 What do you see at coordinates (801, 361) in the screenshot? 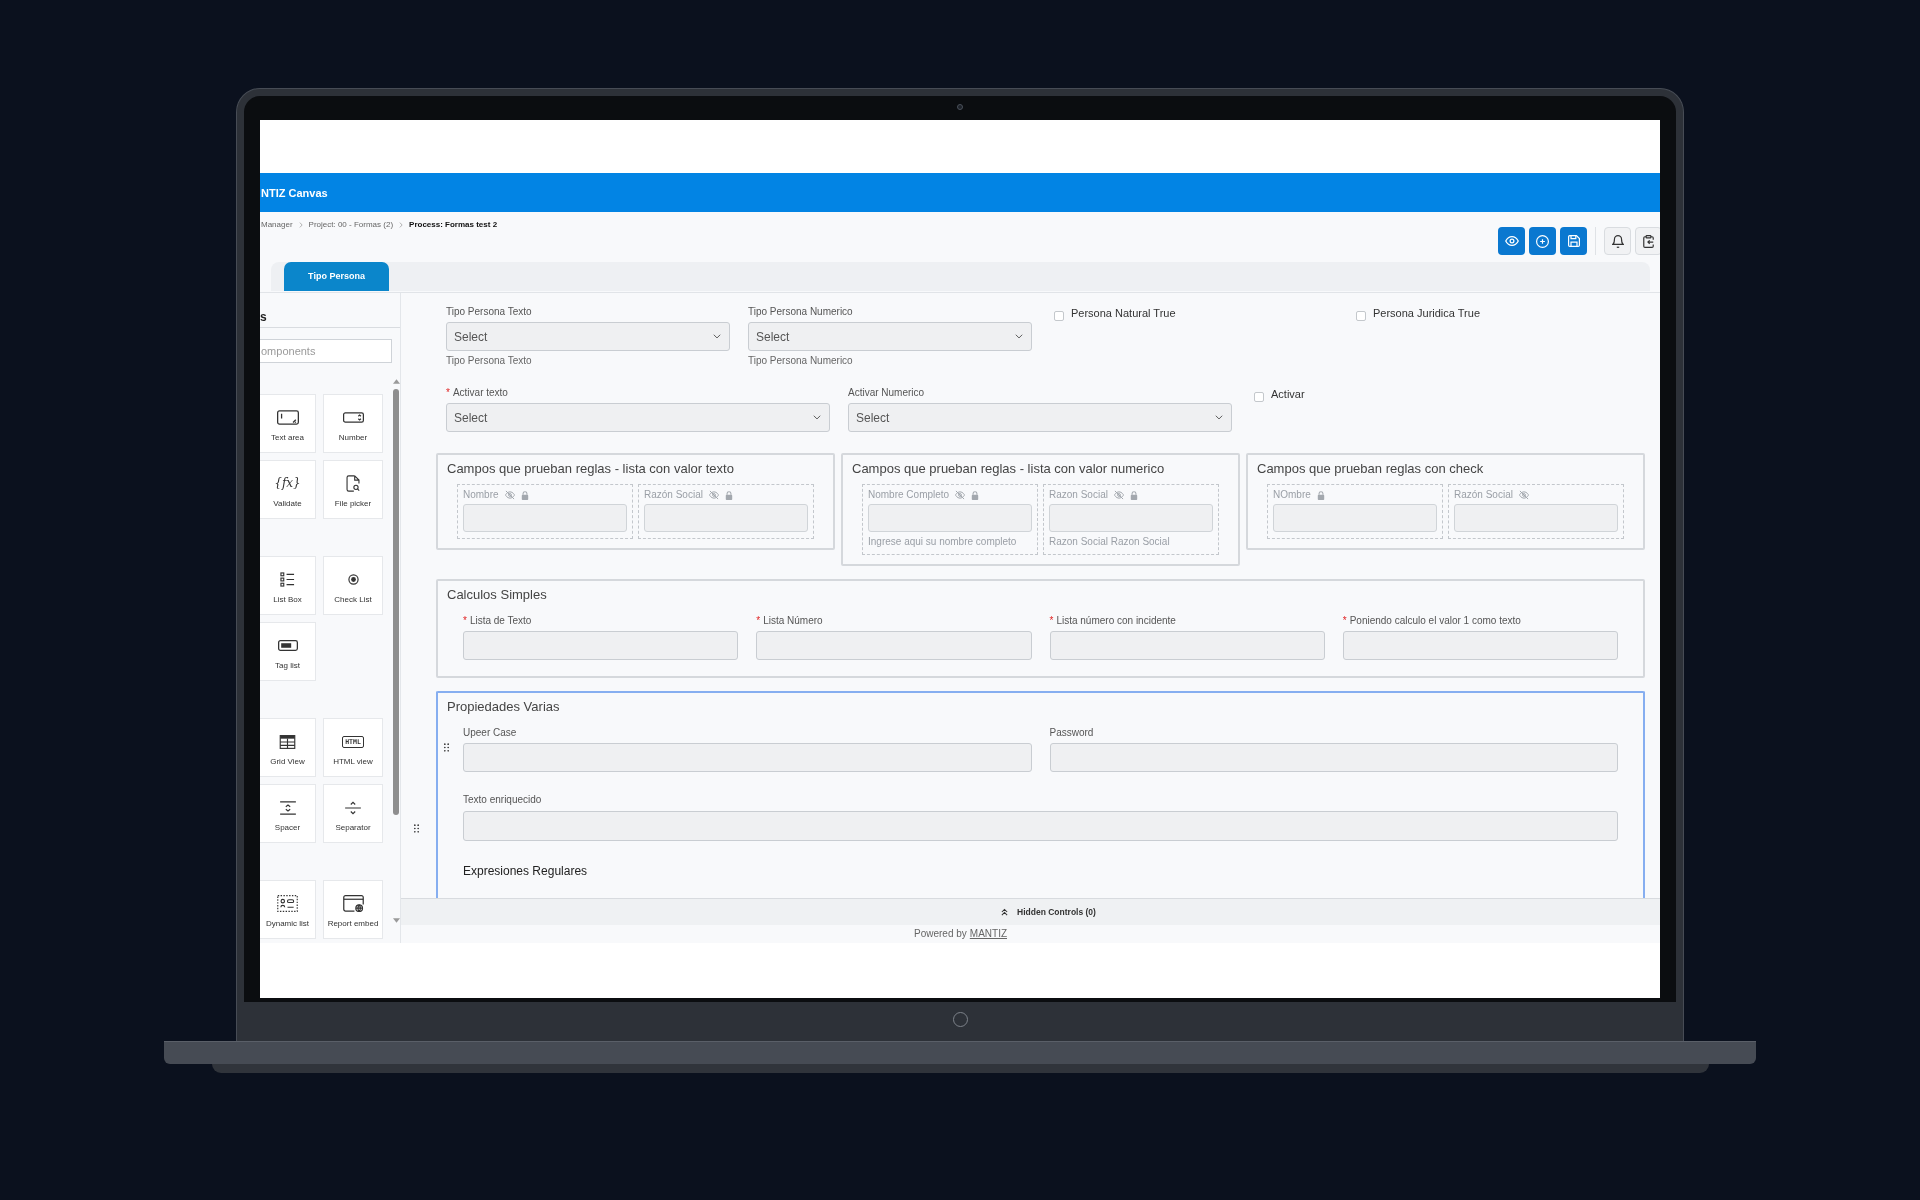
I see `field-hint: Tipo Persona Numerico` at bounding box center [801, 361].